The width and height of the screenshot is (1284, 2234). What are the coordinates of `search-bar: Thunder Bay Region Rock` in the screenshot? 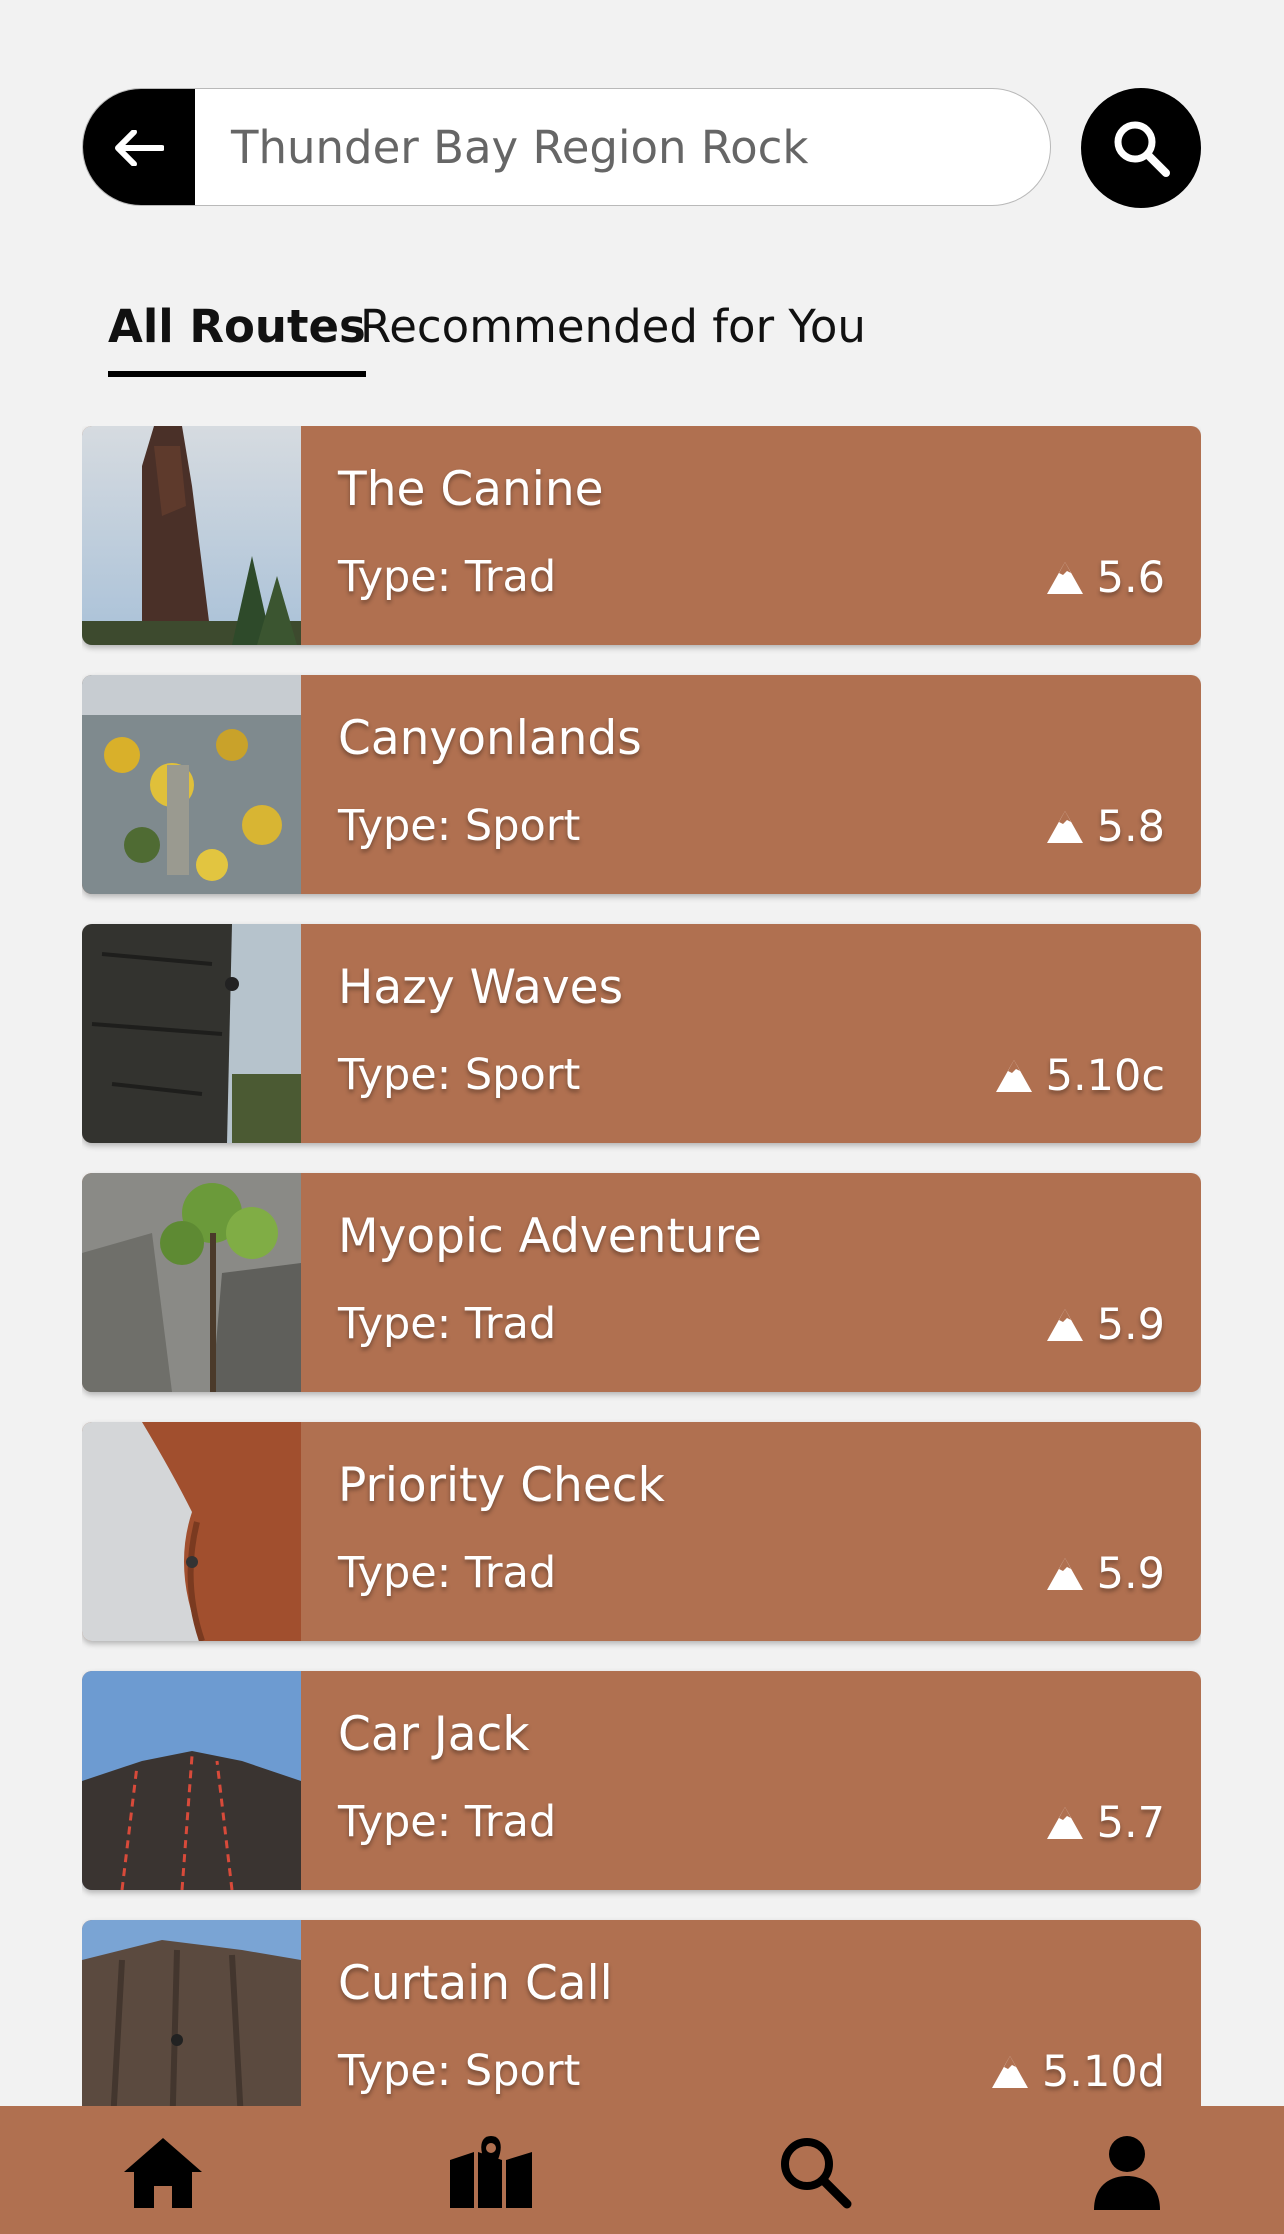 It's located at (641, 148).